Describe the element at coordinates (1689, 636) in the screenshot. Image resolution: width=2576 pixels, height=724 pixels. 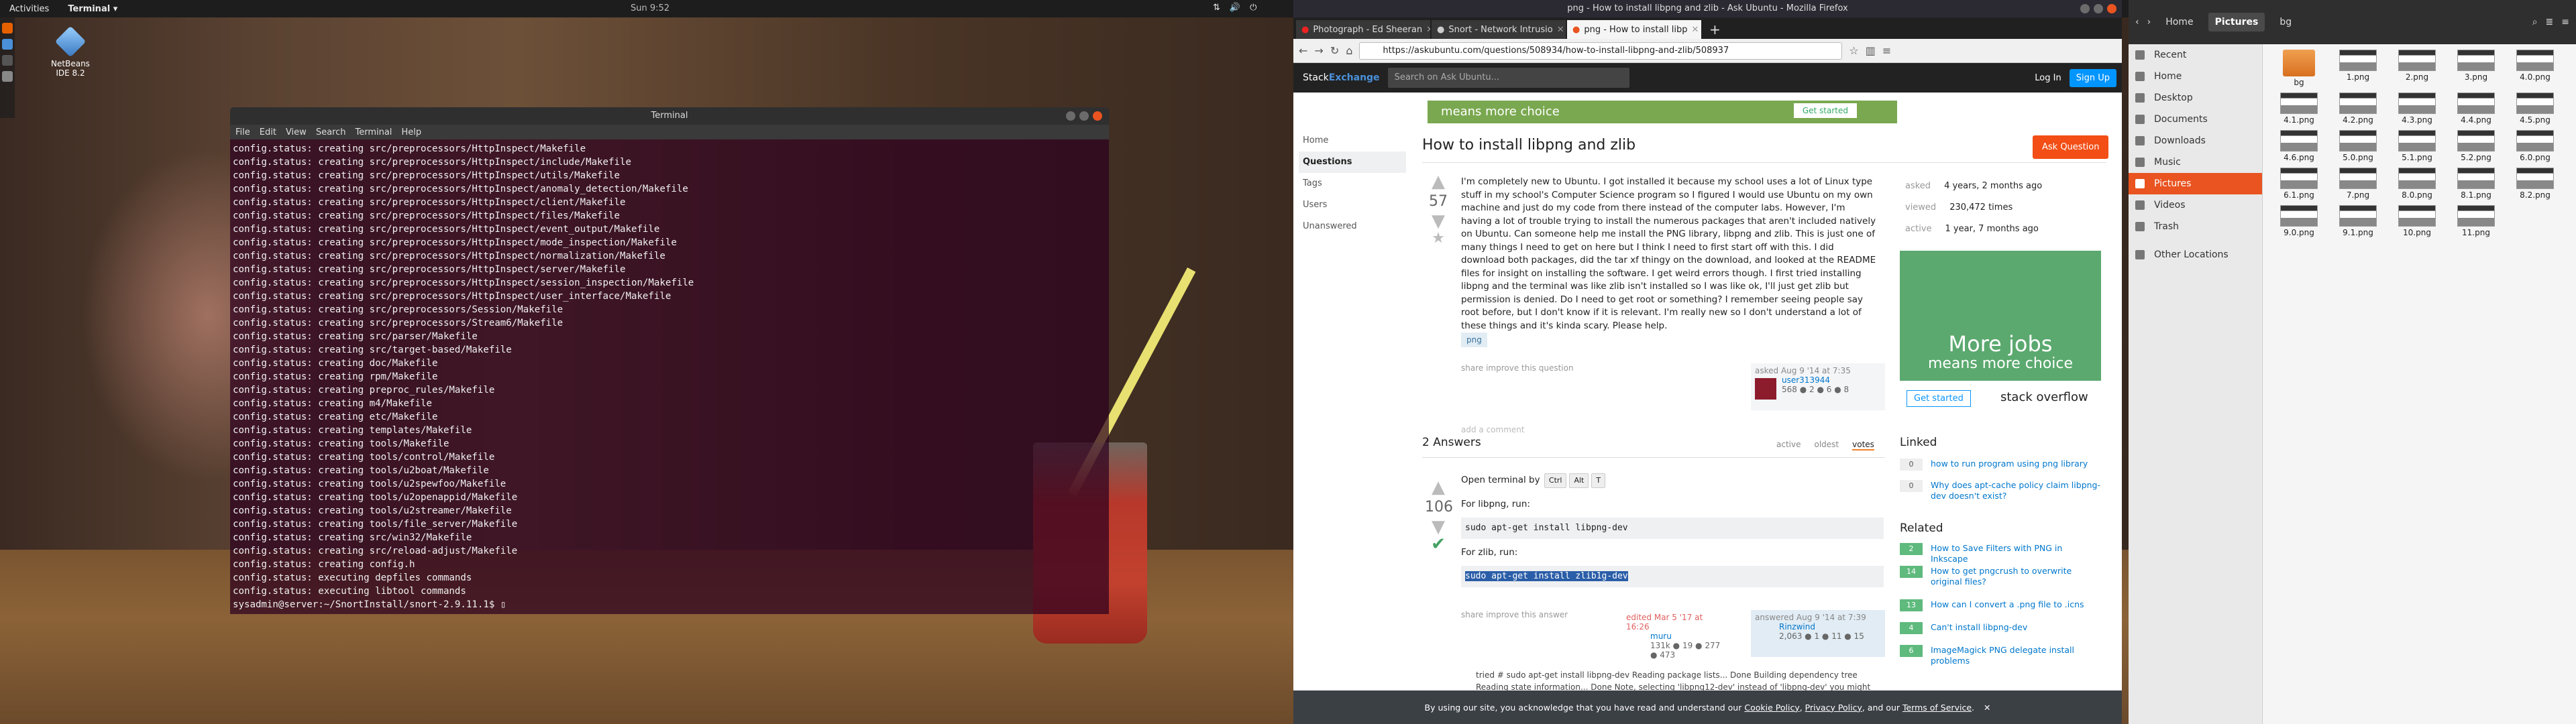
I see `editor-name: muru` at that location.